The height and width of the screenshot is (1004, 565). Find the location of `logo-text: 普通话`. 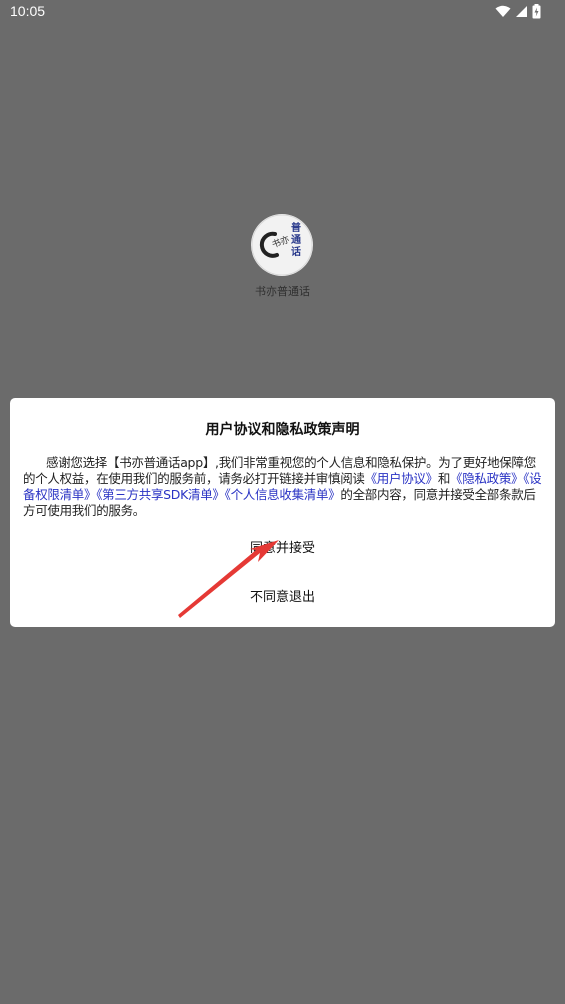

logo-text: 普通话 is located at coordinates (296, 240).